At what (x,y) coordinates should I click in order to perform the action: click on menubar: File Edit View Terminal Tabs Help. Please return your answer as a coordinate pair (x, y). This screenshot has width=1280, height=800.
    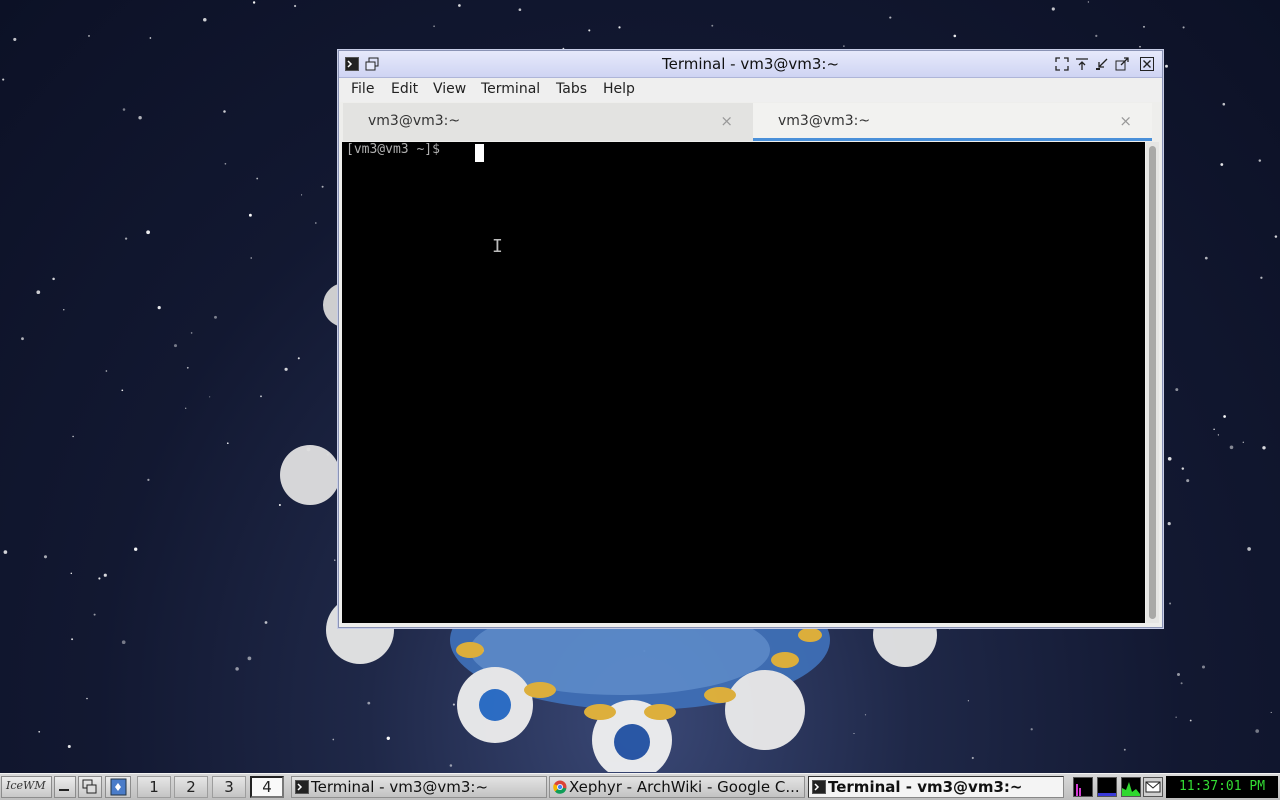
    Looking at the image, I should click on (750, 90).